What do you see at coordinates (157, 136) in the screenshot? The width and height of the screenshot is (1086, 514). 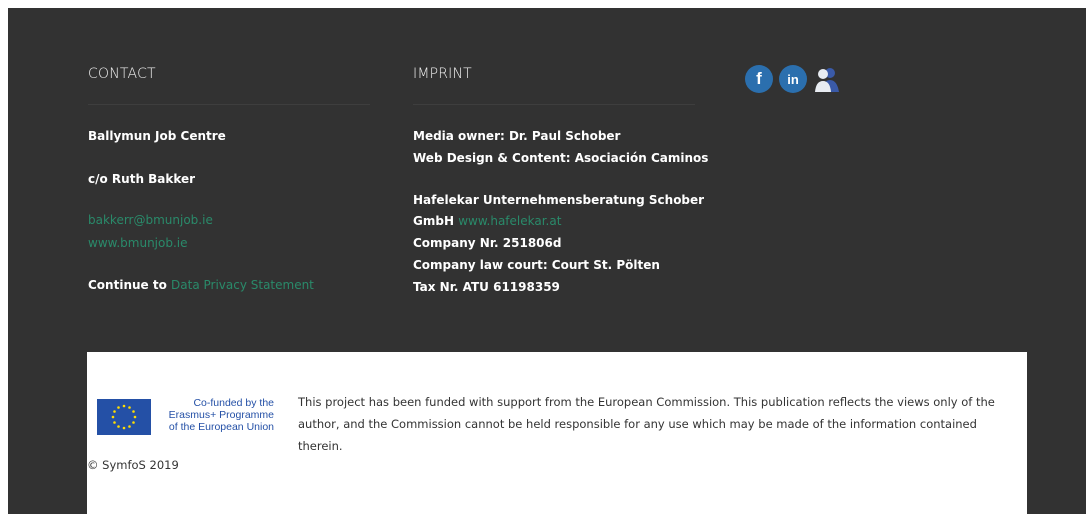 I see `contact-org: Ballymun Job Centre` at bounding box center [157, 136].